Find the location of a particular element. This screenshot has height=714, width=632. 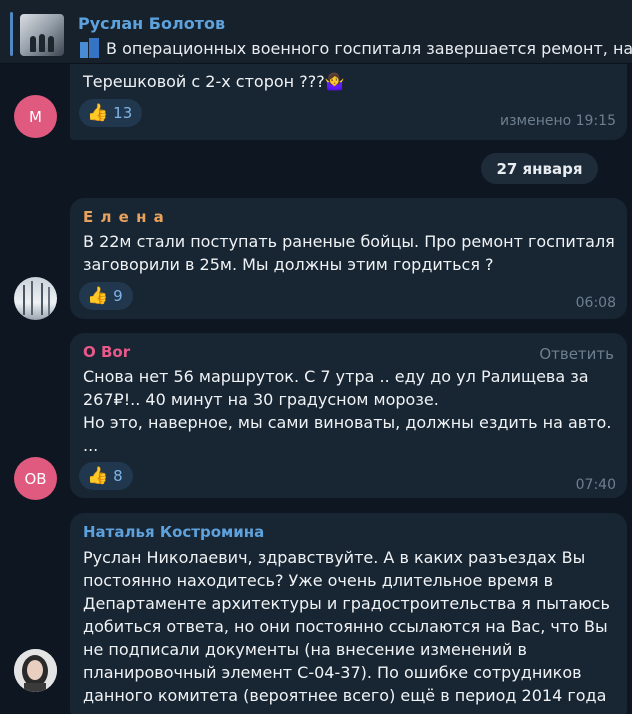

reaction-count: 8 is located at coordinates (118, 476).